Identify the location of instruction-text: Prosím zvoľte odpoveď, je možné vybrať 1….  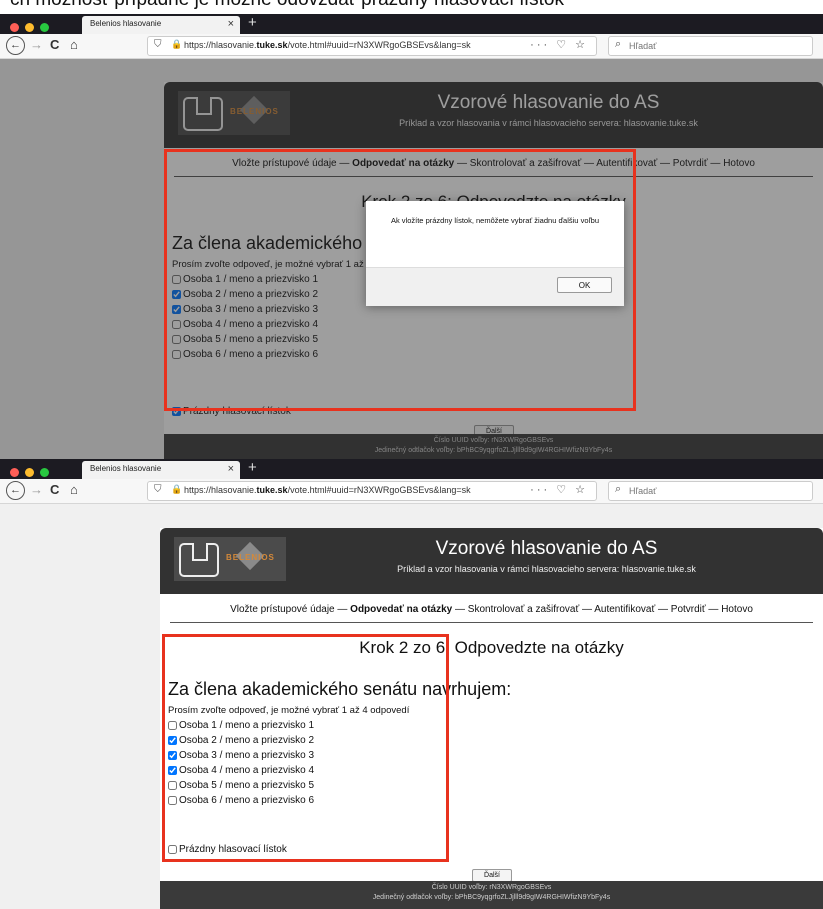
(289, 710).